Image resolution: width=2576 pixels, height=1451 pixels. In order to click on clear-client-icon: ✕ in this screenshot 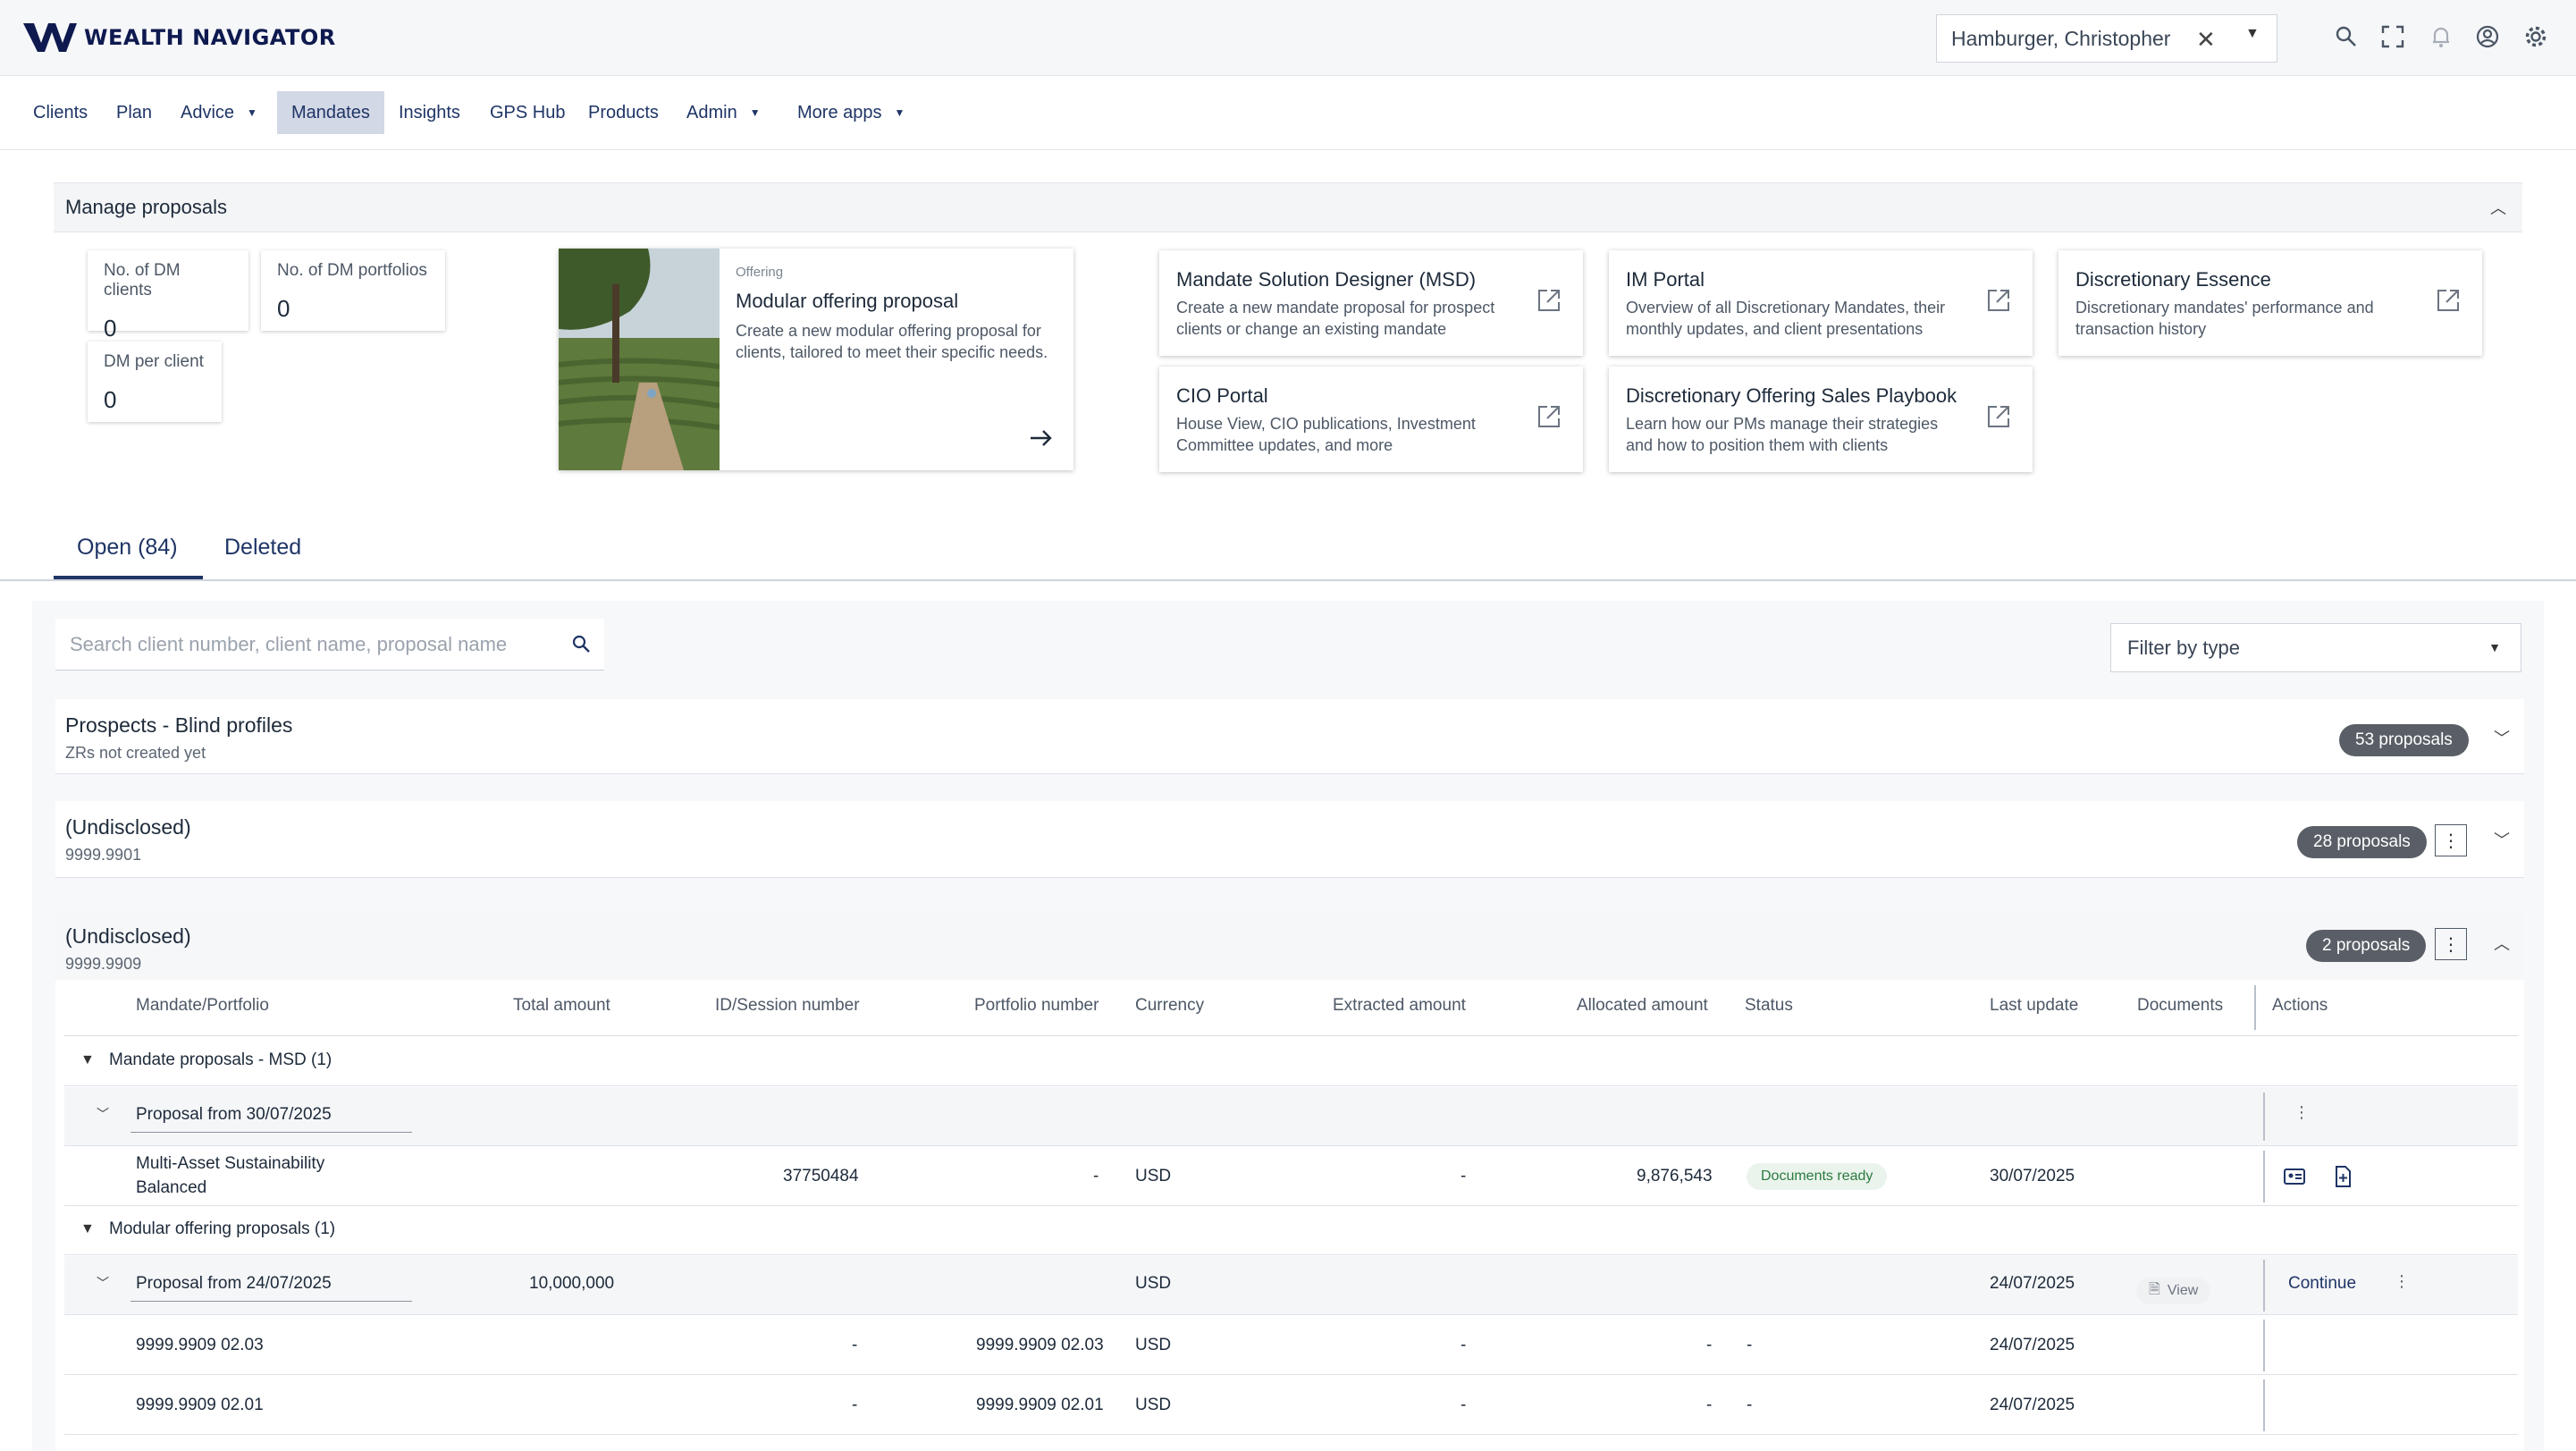, I will do `click(2206, 40)`.